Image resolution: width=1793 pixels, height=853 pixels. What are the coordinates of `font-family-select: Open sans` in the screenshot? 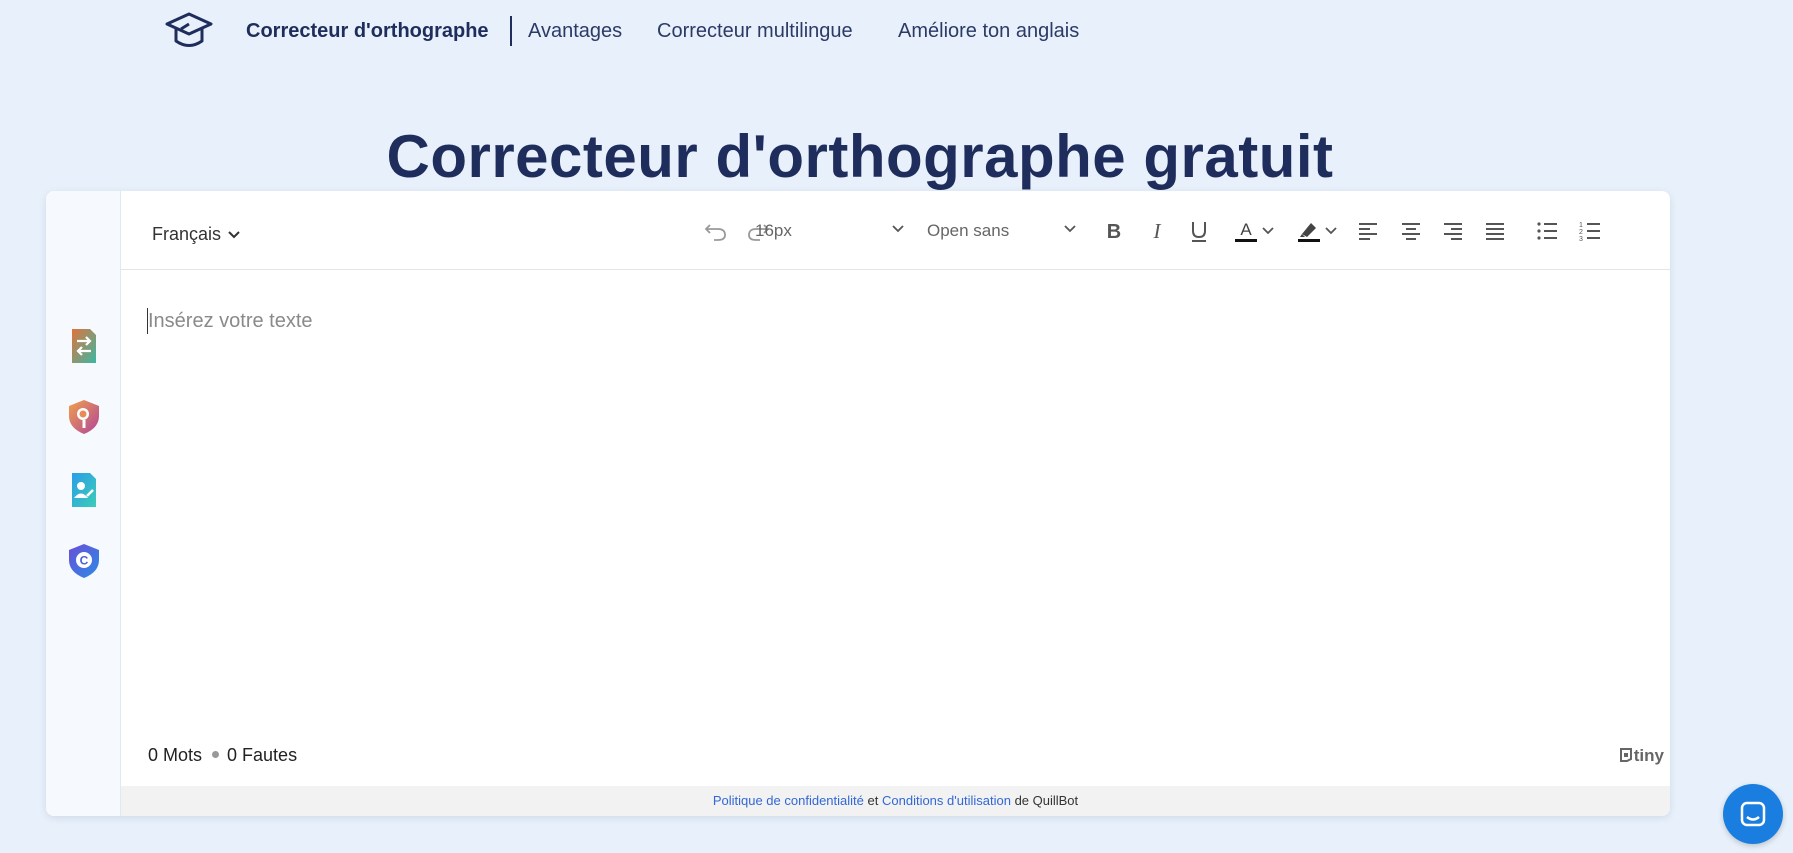 It's located at (1002, 231).